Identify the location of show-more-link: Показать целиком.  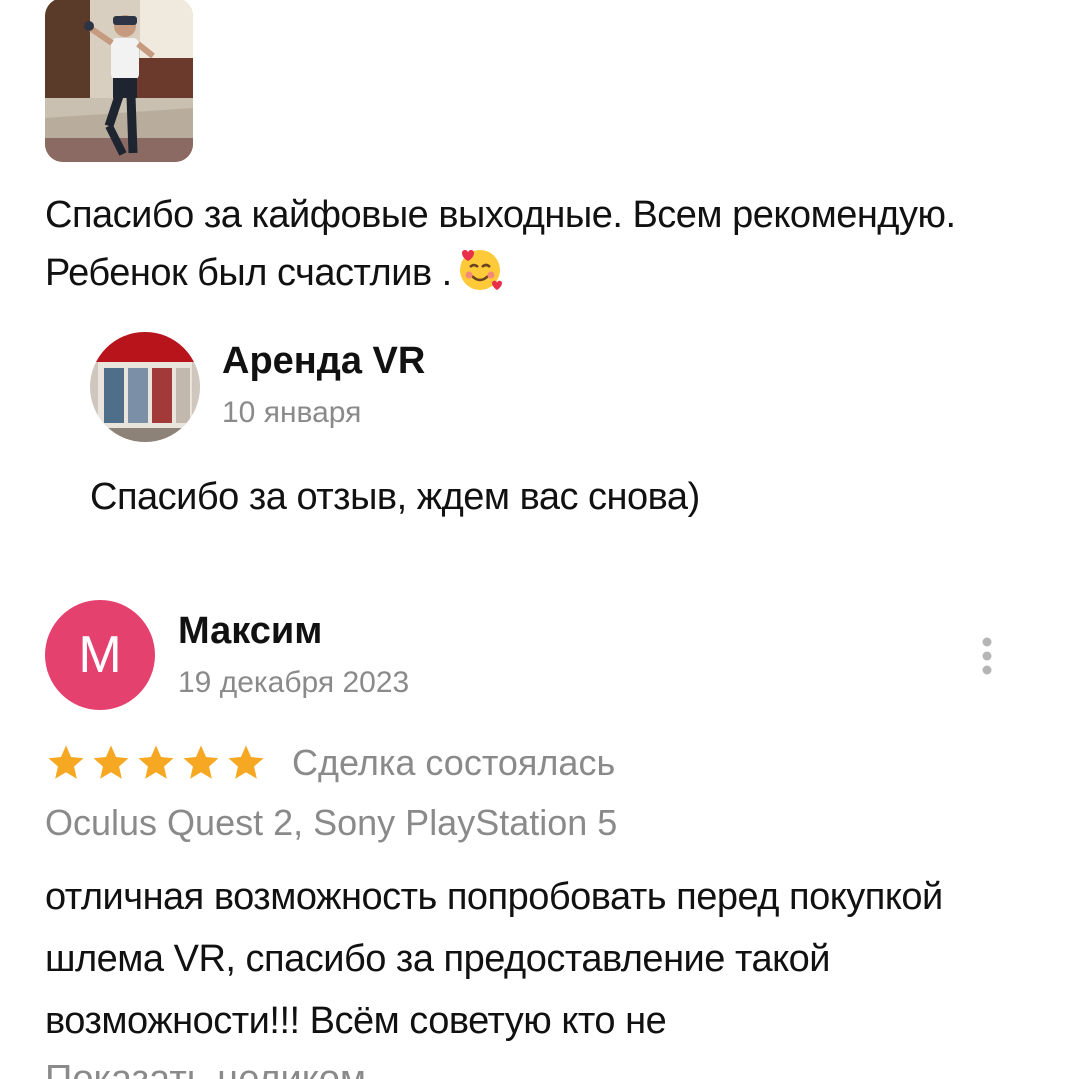
(205, 1068).